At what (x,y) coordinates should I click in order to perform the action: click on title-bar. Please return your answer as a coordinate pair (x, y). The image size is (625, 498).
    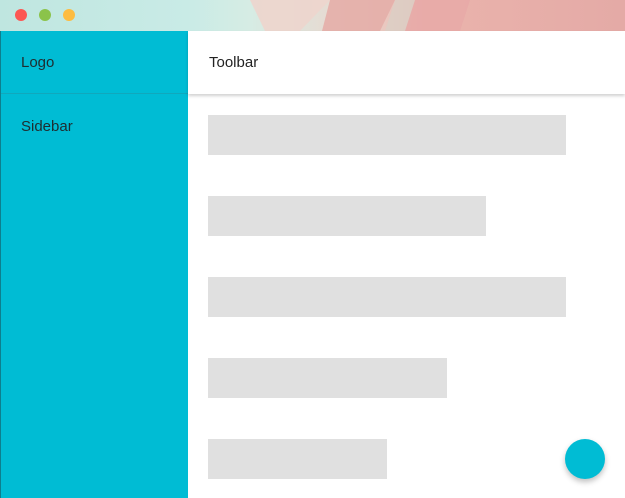
    Looking at the image, I should click on (312, 15).